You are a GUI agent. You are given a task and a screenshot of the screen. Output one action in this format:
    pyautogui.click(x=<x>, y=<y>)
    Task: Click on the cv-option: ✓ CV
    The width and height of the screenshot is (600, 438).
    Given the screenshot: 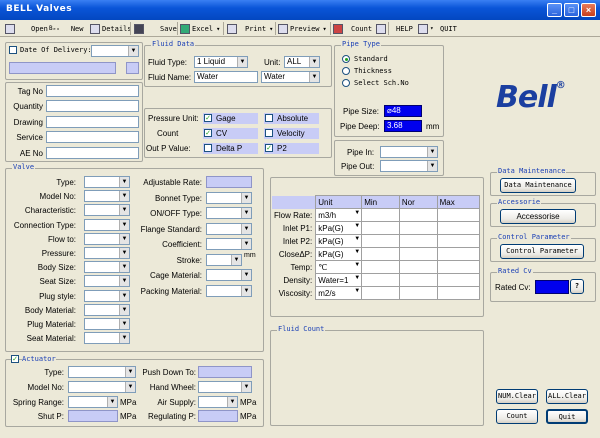 What is the action you would take?
    pyautogui.click(x=230, y=133)
    